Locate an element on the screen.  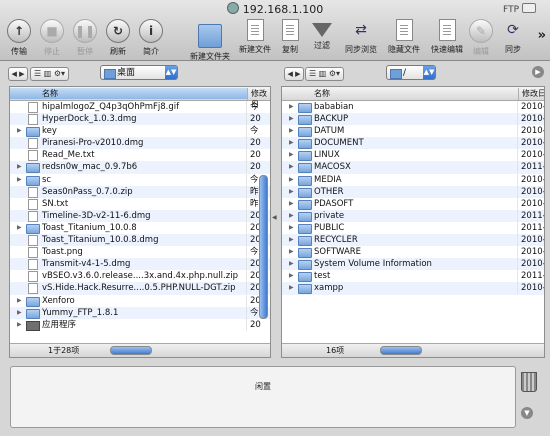
left-back-forward-button: ◀ ▶ is located at coordinates (18, 74).